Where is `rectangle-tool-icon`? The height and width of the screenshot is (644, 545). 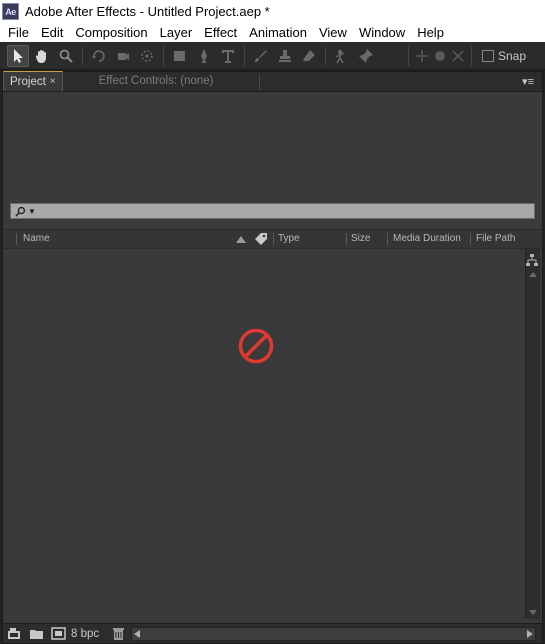 rectangle-tool-icon is located at coordinates (180, 56).